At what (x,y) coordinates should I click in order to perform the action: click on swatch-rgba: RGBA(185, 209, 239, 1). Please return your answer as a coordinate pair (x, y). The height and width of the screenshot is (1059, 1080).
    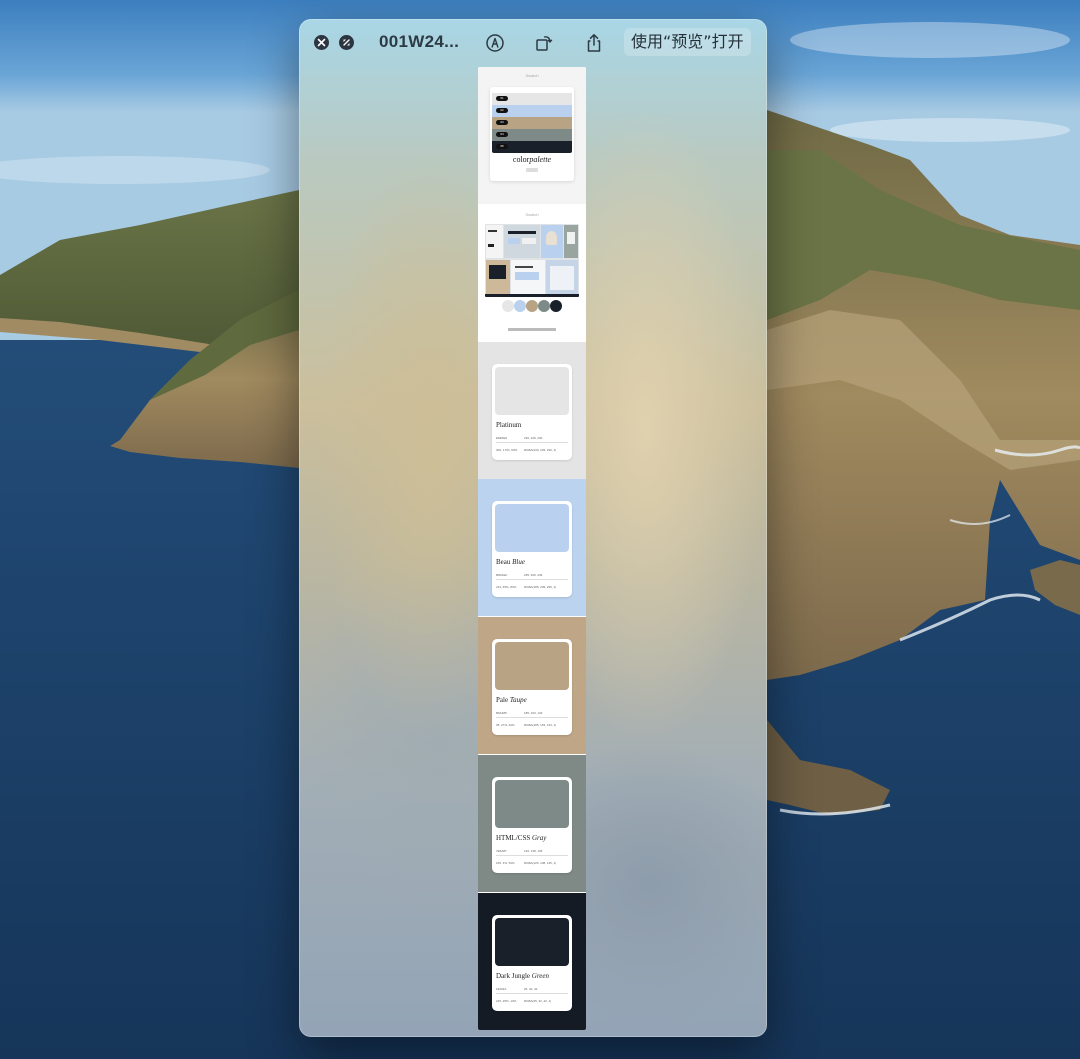
    Looking at the image, I should click on (540, 587).